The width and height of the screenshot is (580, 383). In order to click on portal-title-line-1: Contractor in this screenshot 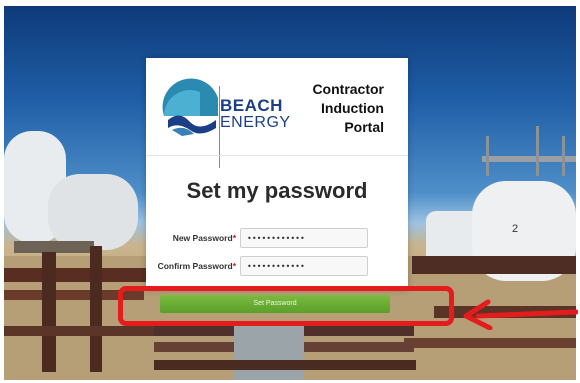, I will do `click(348, 89)`.